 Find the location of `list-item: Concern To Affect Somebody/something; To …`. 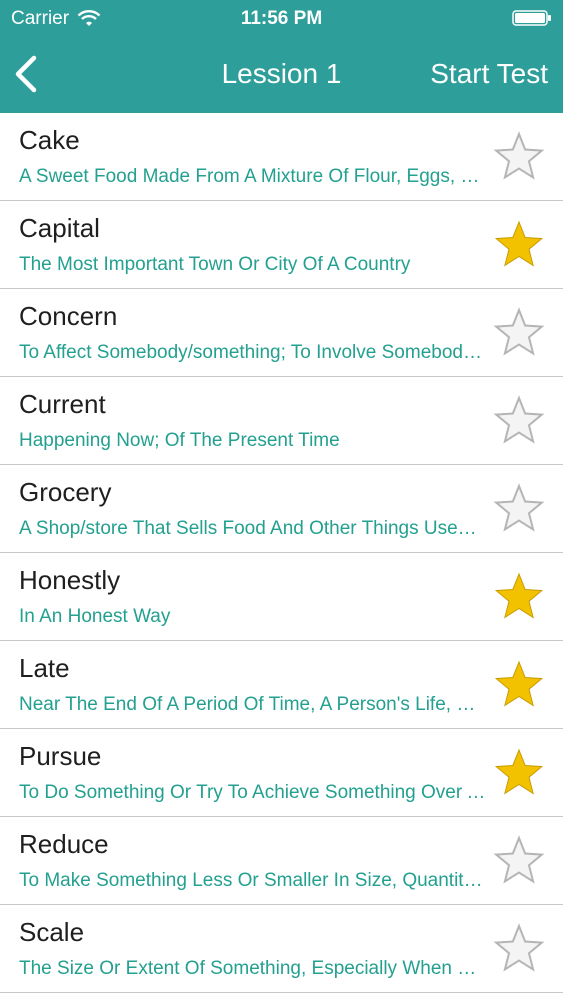

list-item: Concern To Affect Somebody/something; To … is located at coordinates (281, 333).